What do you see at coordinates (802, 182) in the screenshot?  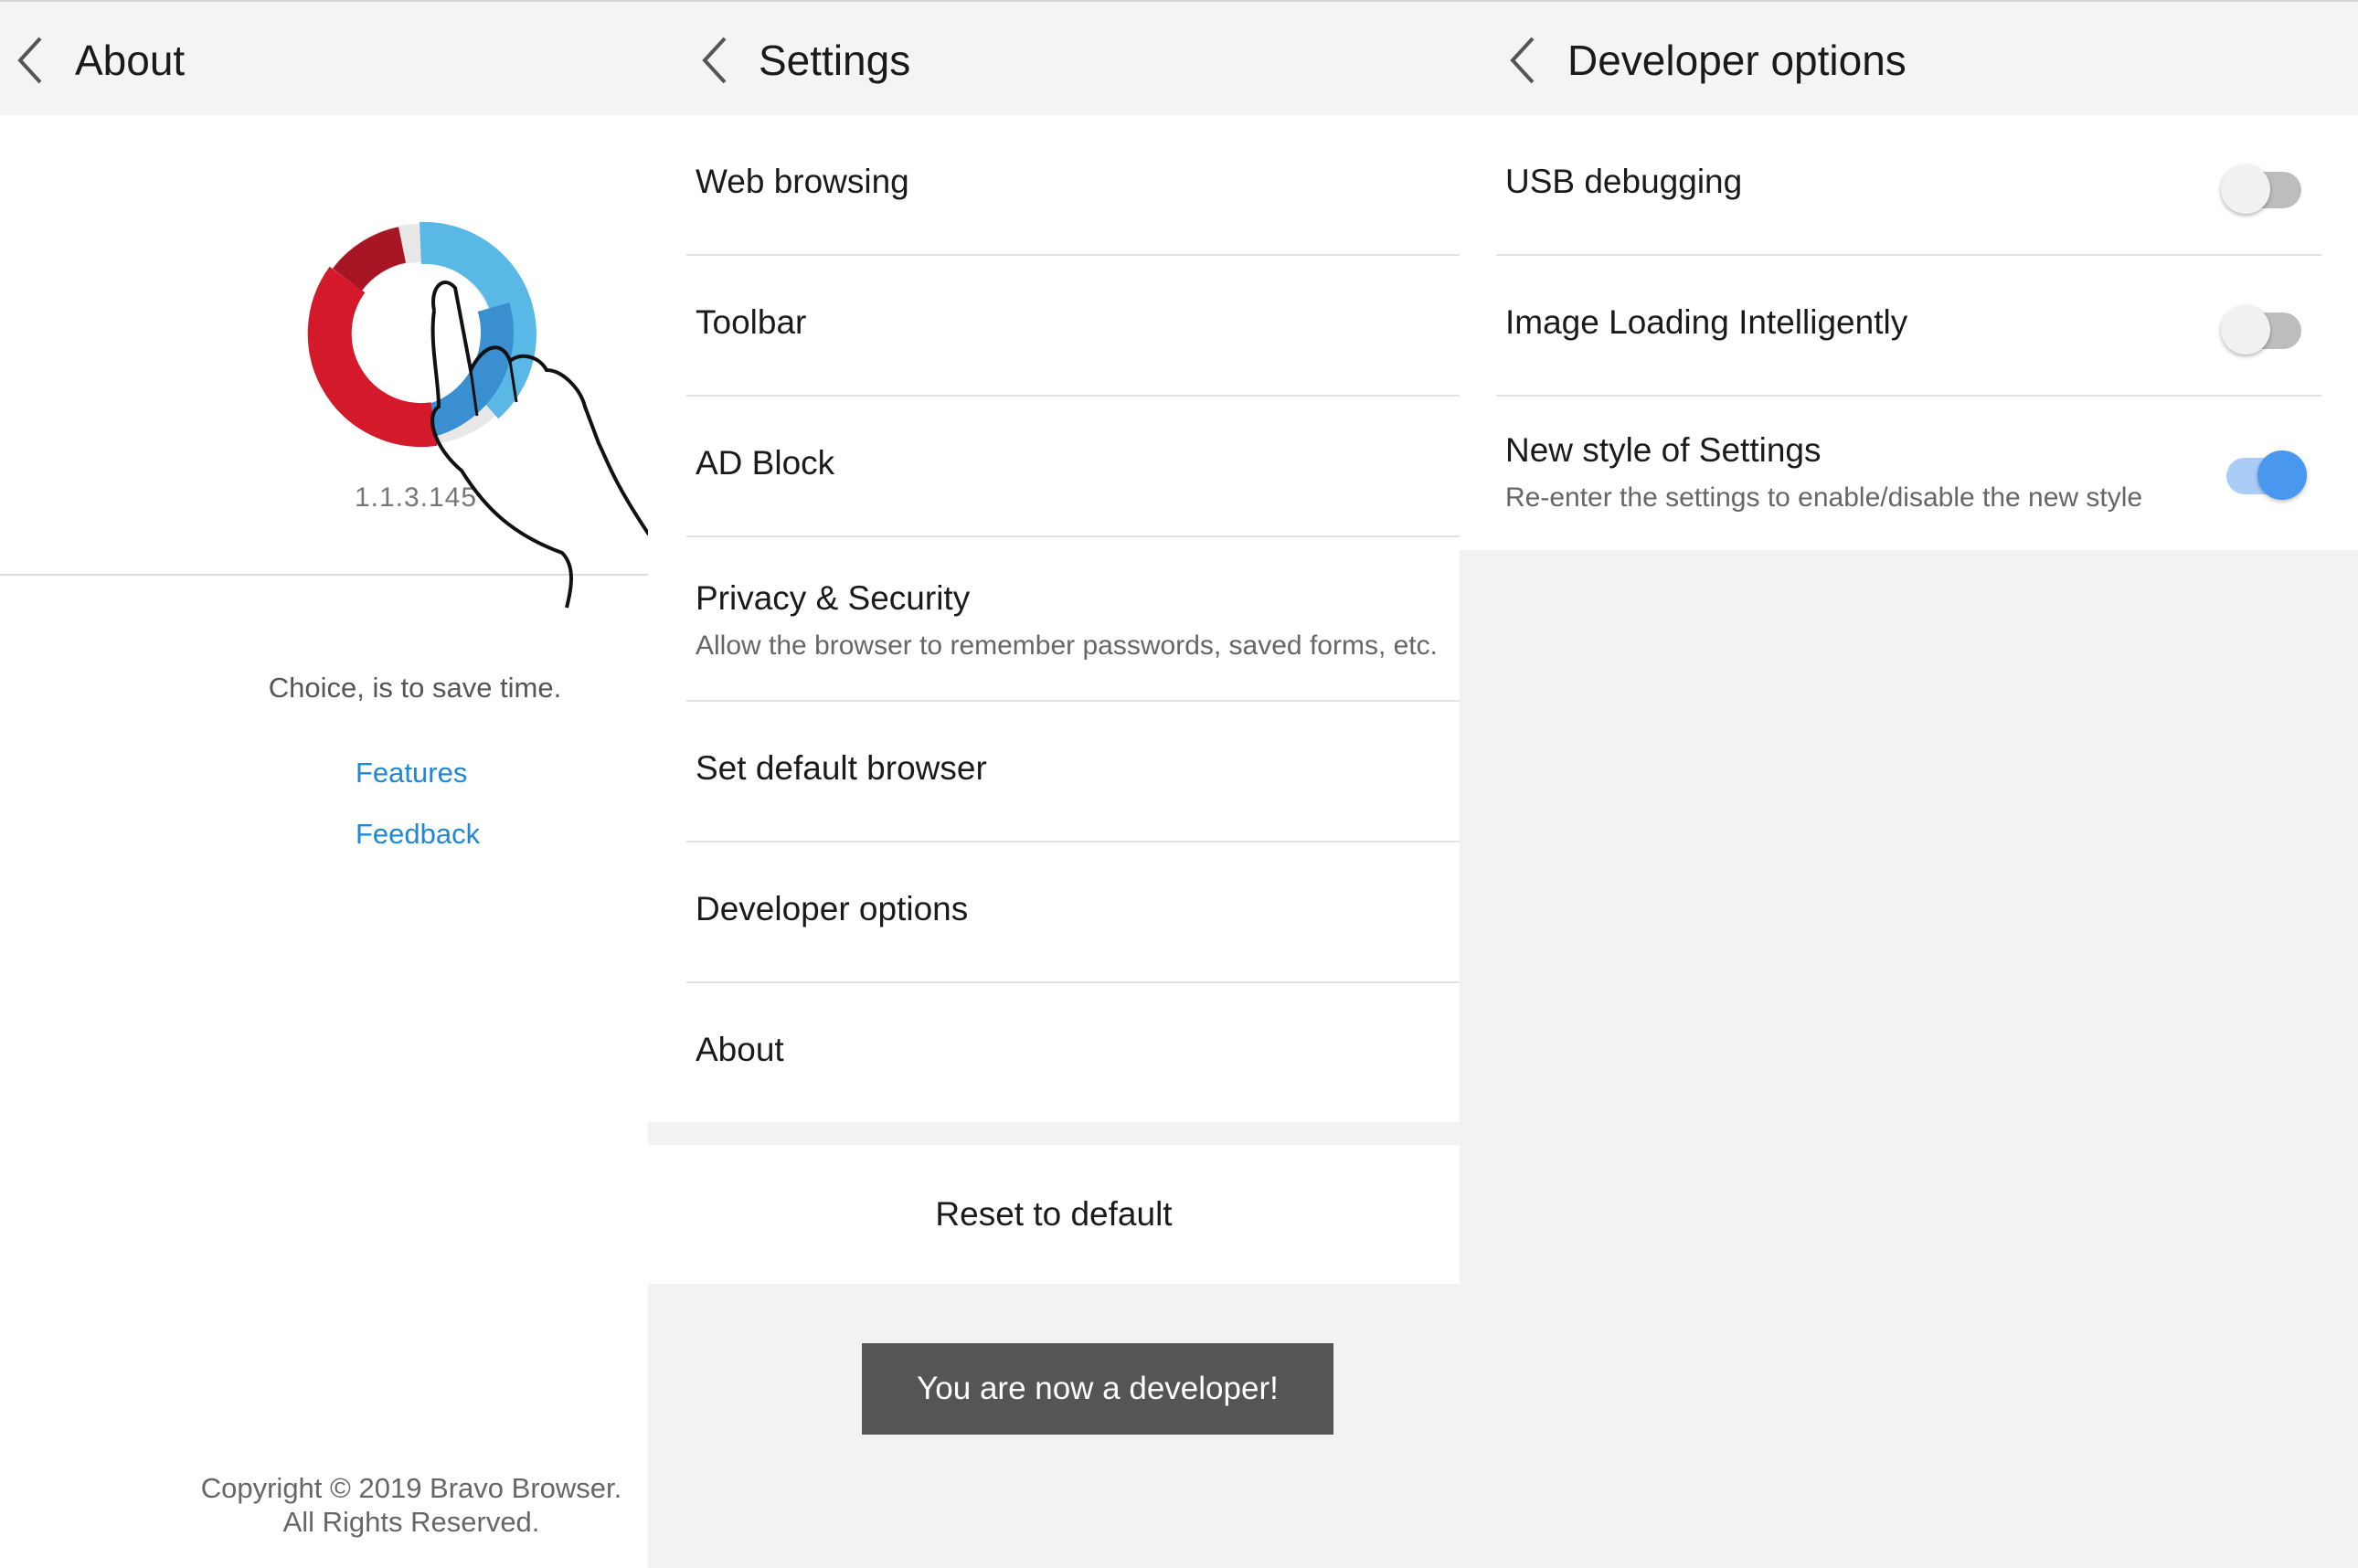 I see `item-label: Web browsing` at bounding box center [802, 182].